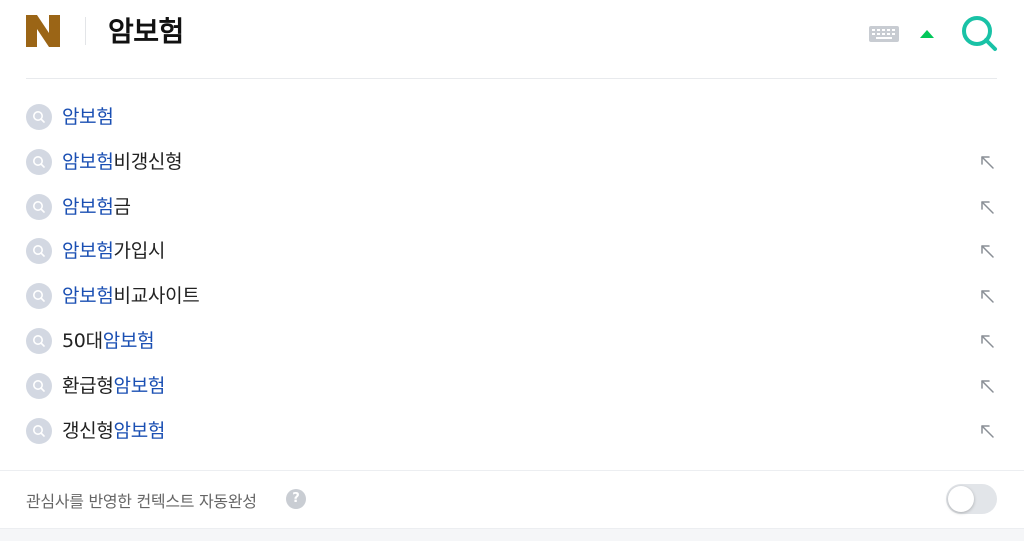  What do you see at coordinates (512, 340) in the screenshot?
I see `suggestion-item: 50대암보험` at bounding box center [512, 340].